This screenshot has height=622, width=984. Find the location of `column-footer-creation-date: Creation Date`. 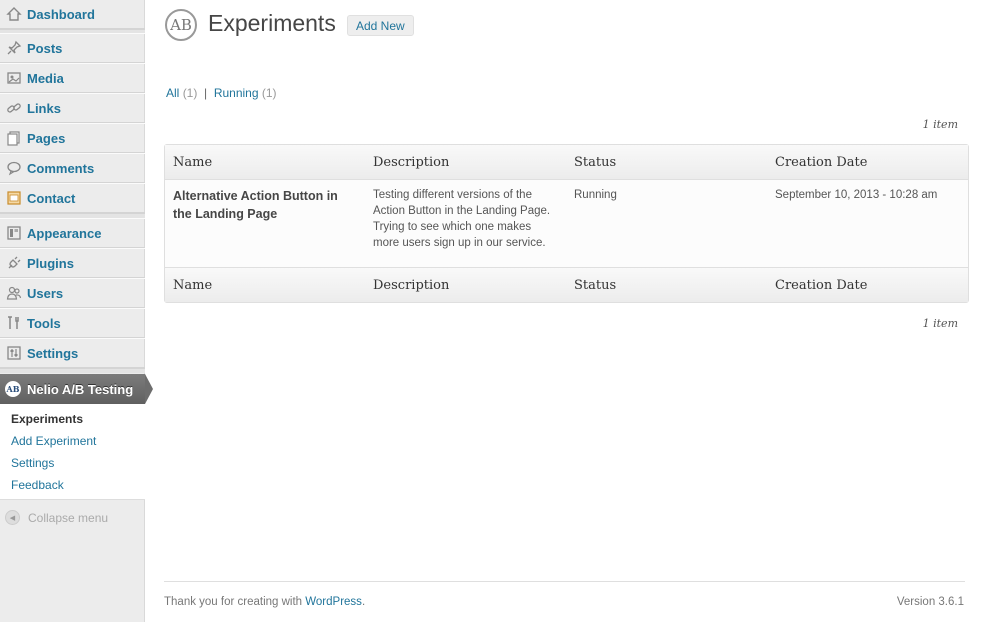

column-footer-creation-date: Creation Date is located at coordinates (821, 285).